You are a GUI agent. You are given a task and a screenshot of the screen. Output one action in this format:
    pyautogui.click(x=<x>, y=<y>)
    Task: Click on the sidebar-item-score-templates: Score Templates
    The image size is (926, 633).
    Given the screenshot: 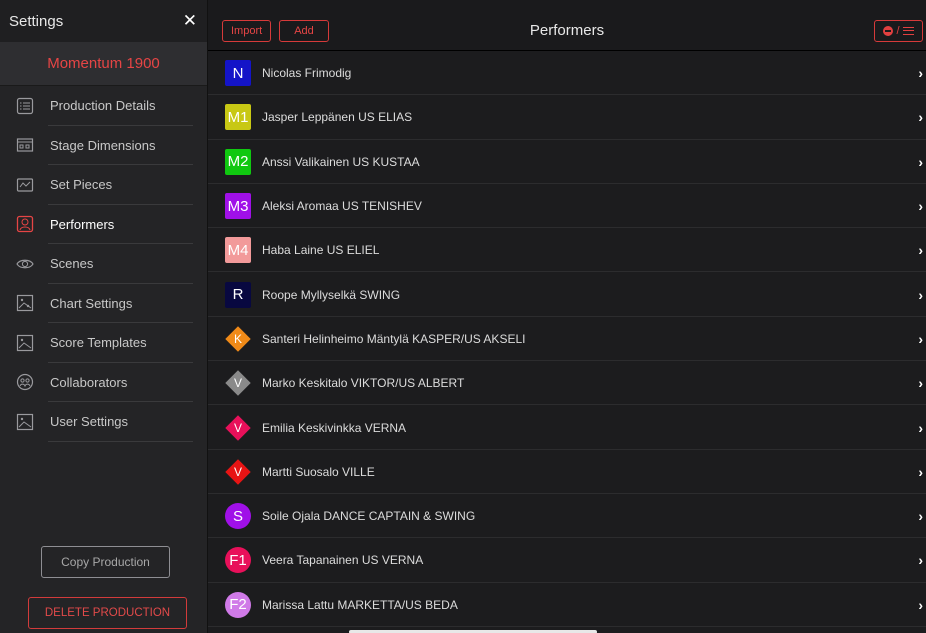 What is the action you would take?
    pyautogui.click(x=103, y=343)
    